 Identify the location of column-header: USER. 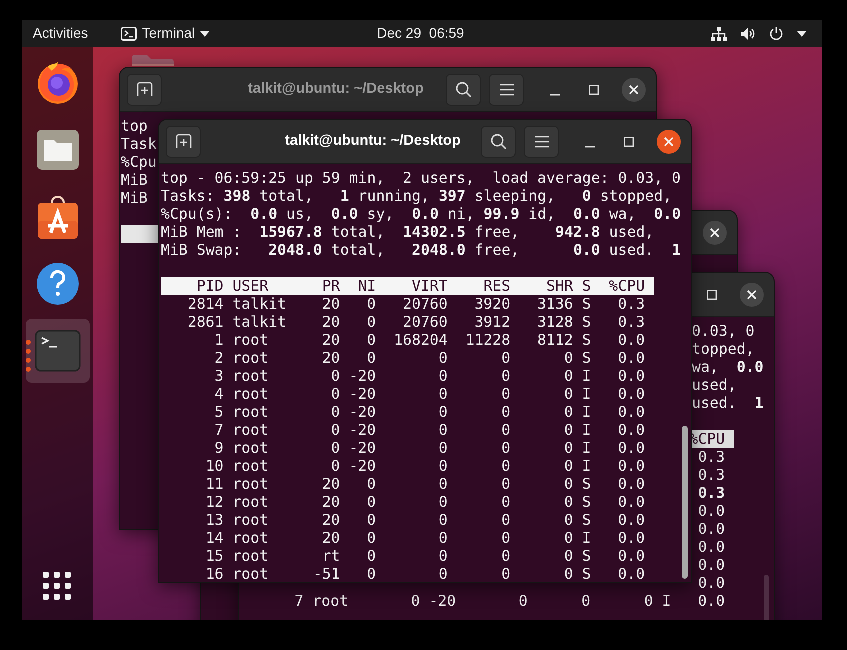
(251, 286).